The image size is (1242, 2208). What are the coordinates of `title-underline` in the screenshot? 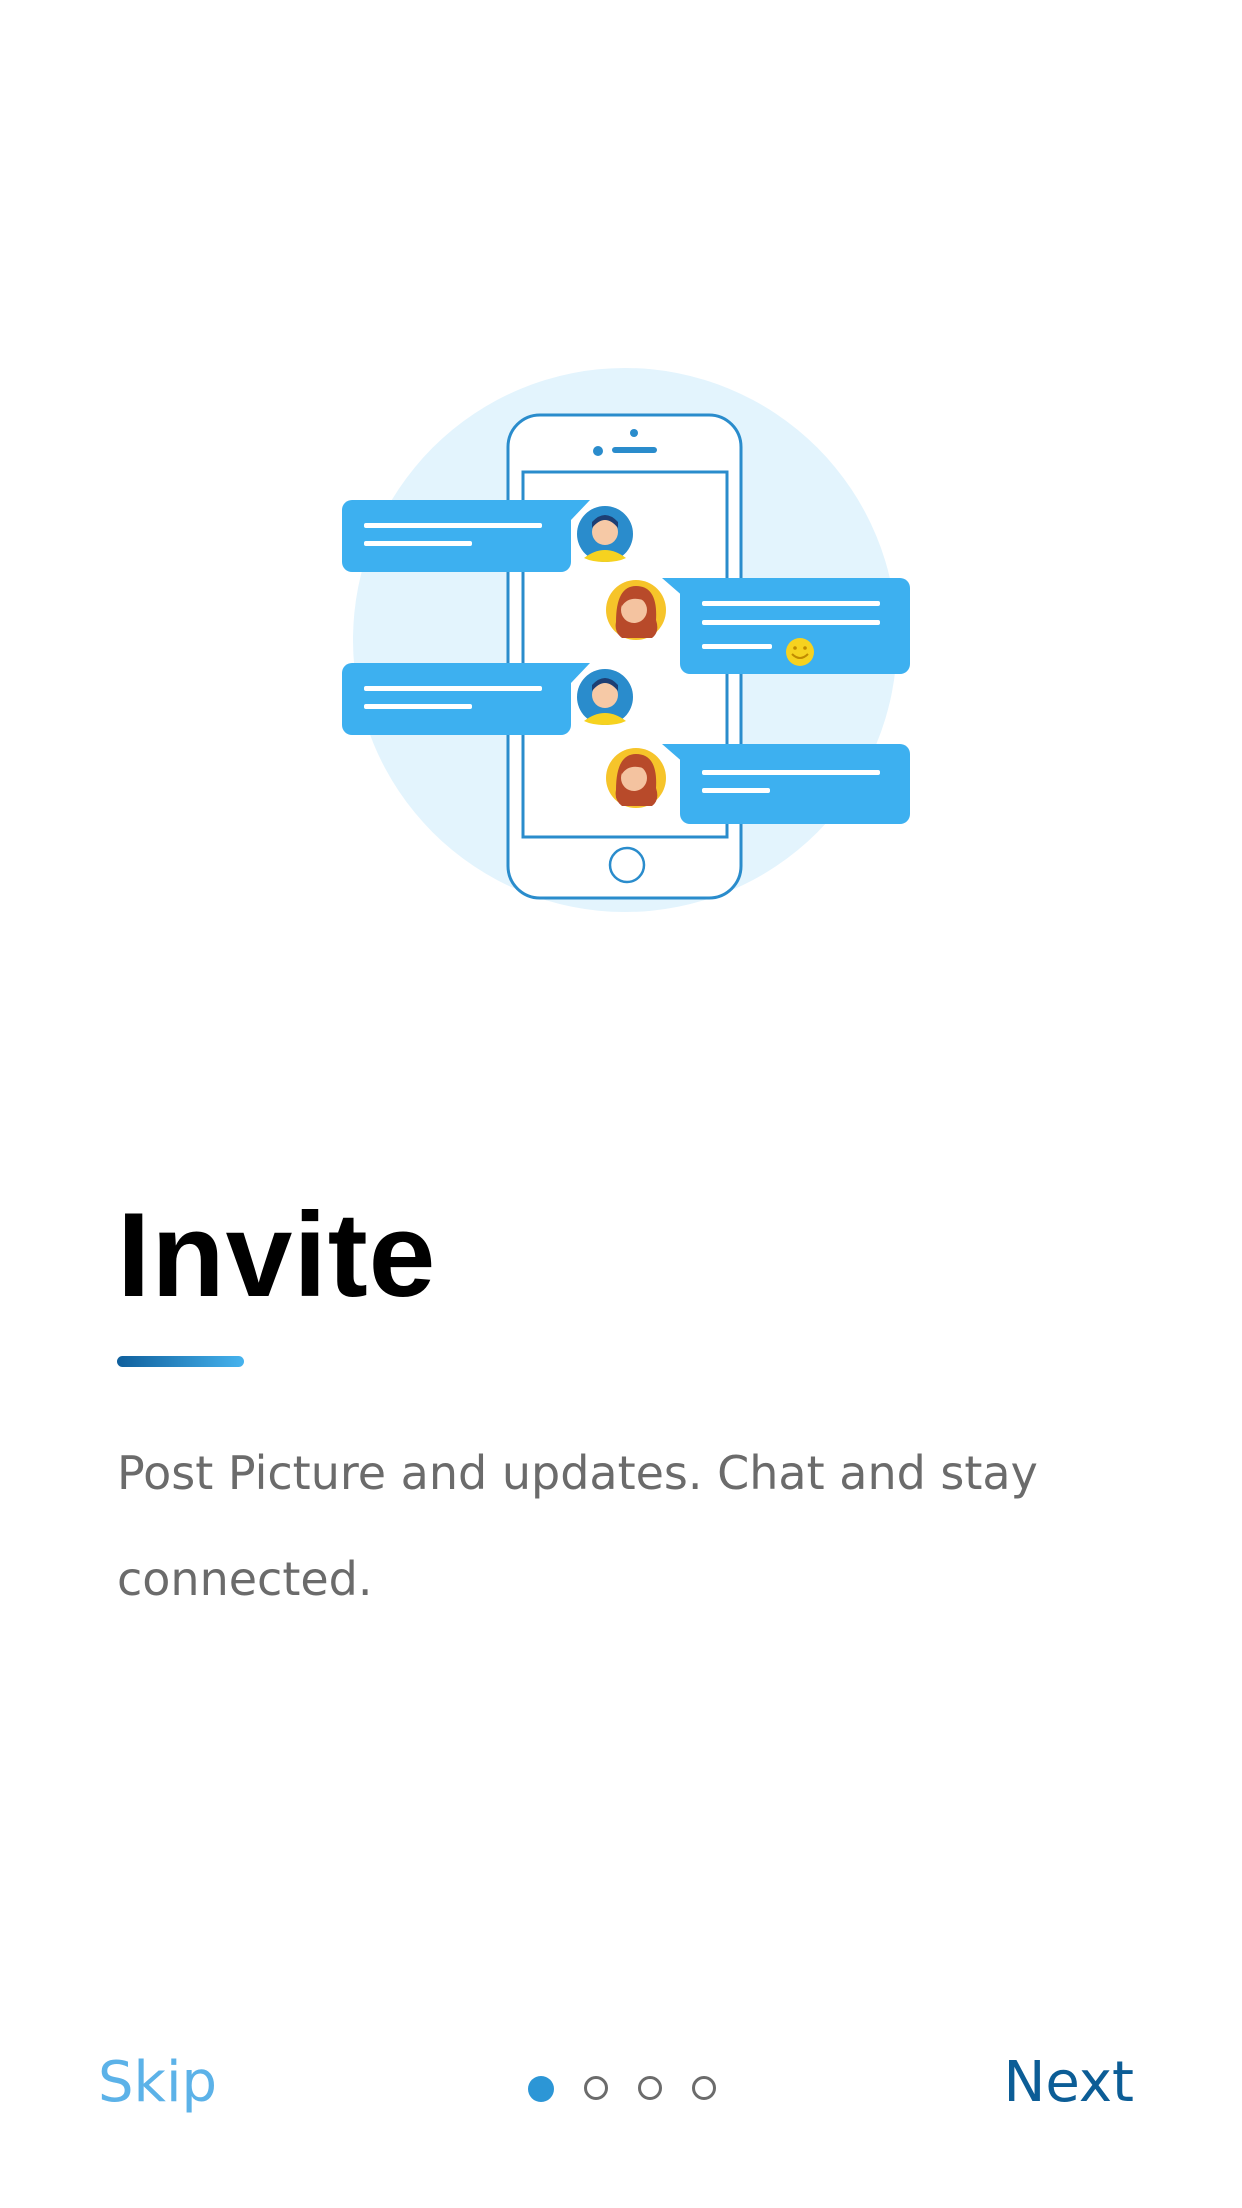 It's located at (180, 1361).